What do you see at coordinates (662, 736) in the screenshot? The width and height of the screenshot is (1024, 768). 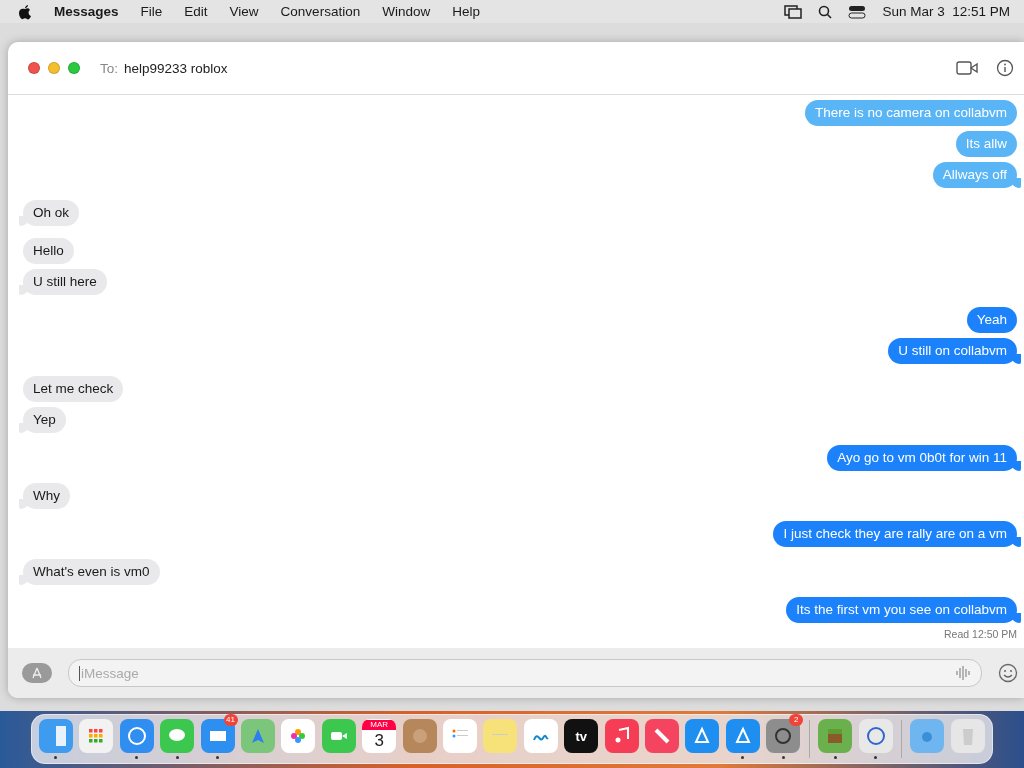 I see `news-app-icon` at bounding box center [662, 736].